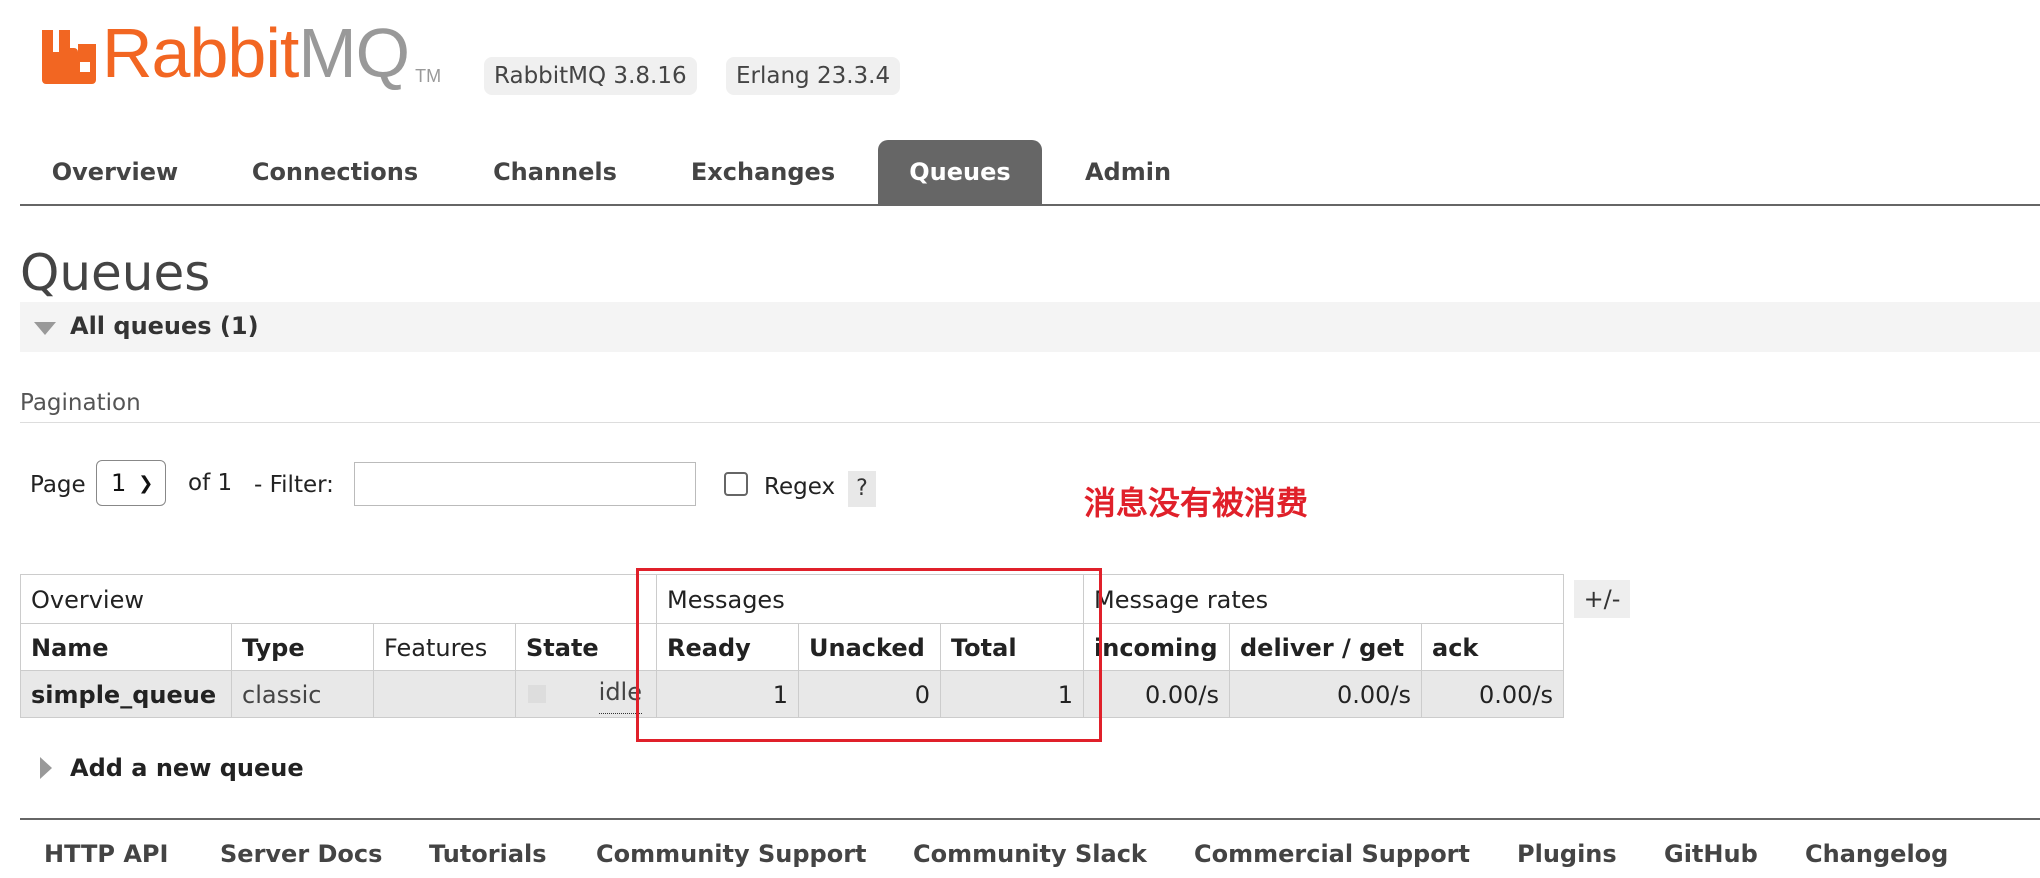 Image resolution: width=2040 pixels, height=878 pixels. I want to click on brand-name-rabbit: Rabbit, so click(200, 53).